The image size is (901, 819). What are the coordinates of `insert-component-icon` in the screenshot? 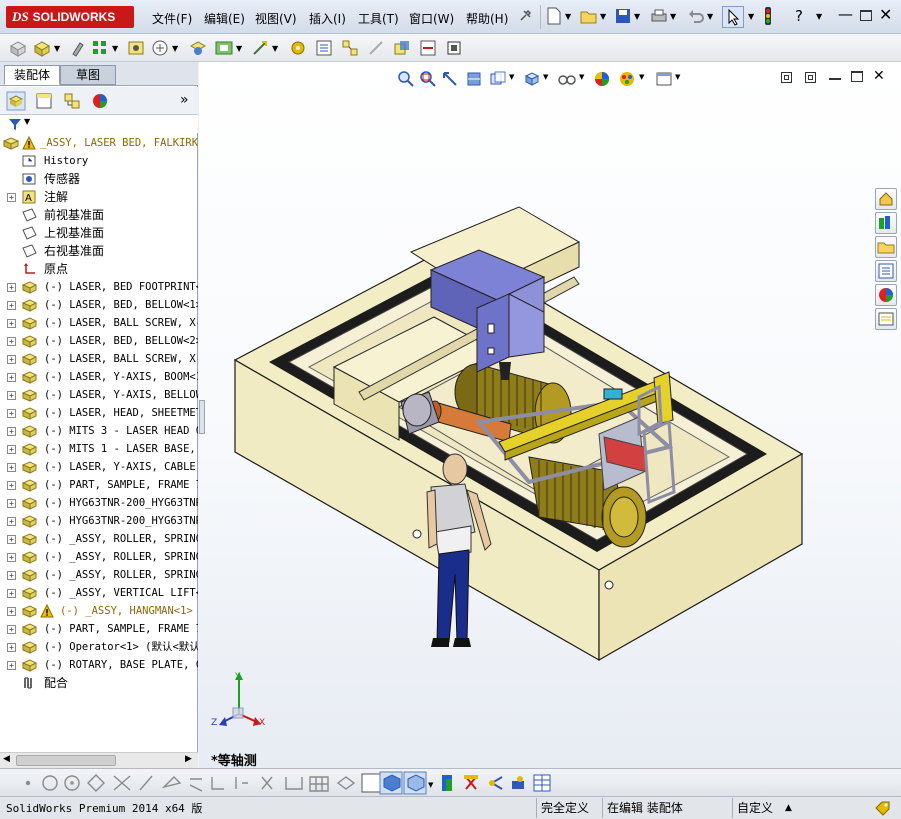 It's located at (42, 48).